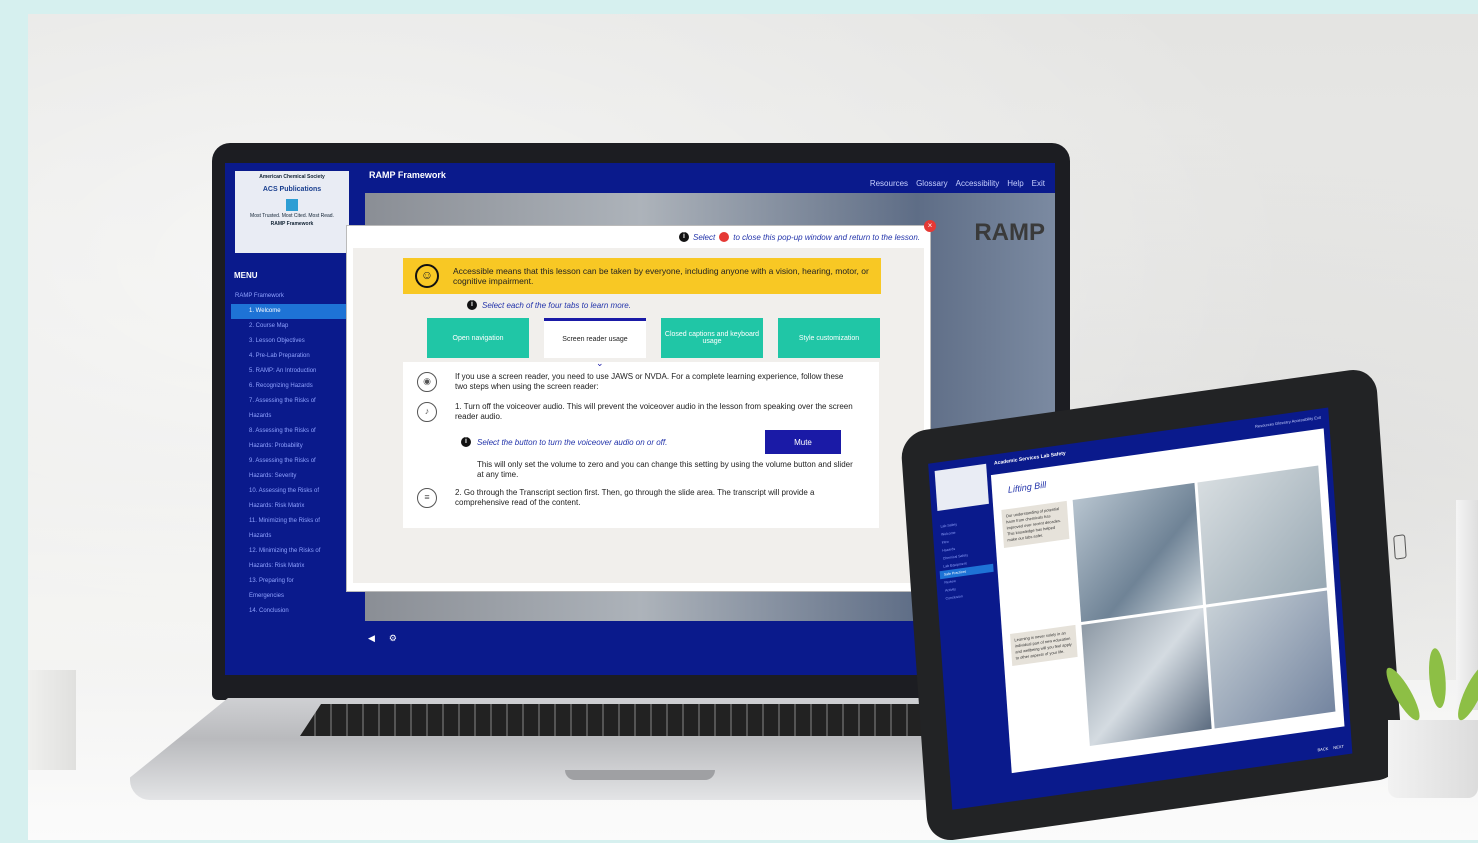 The height and width of the screenshot is (843, 1478). What do you see at coordinates (829, 338) in the screenshot?
I see `tab-style-customization: Style customization` at bounding box center [829, 338].